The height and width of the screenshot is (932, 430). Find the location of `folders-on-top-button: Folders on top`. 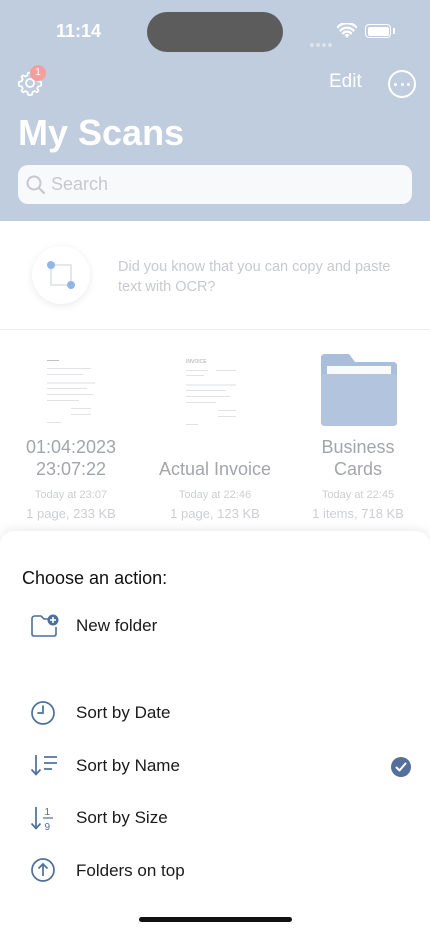

folders-on-top-button: Folders on top is located at coordinates (130, 871).